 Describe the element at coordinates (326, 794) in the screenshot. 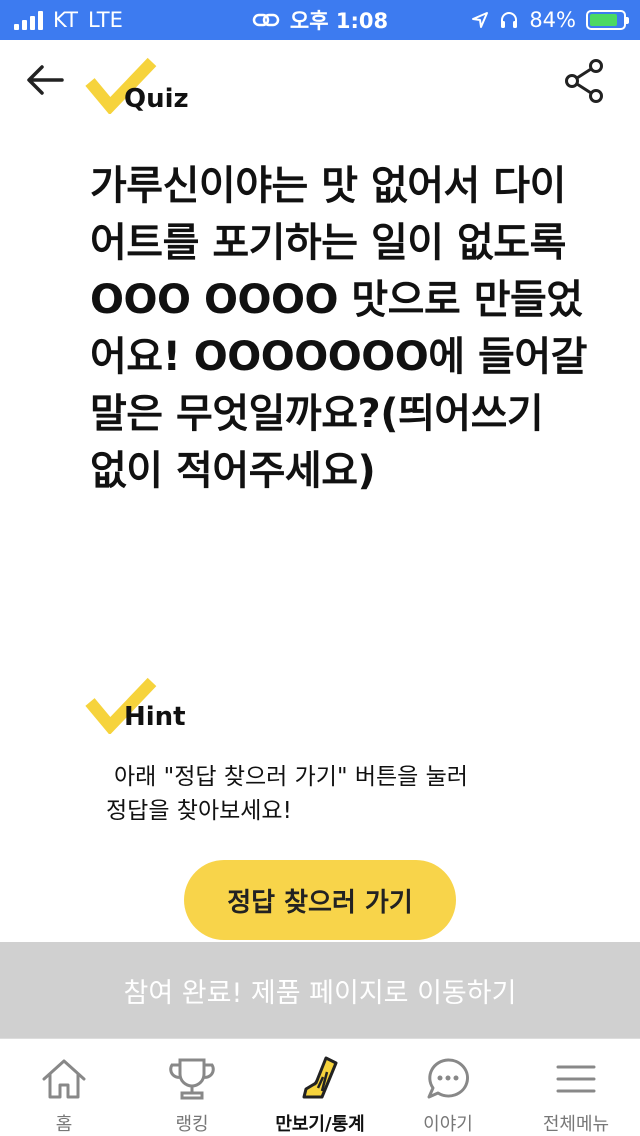

I see `hint-text: 아래 "정답 찾으러 가기" 버튼을 눌러 정답을 찾아보세요!` at that location.